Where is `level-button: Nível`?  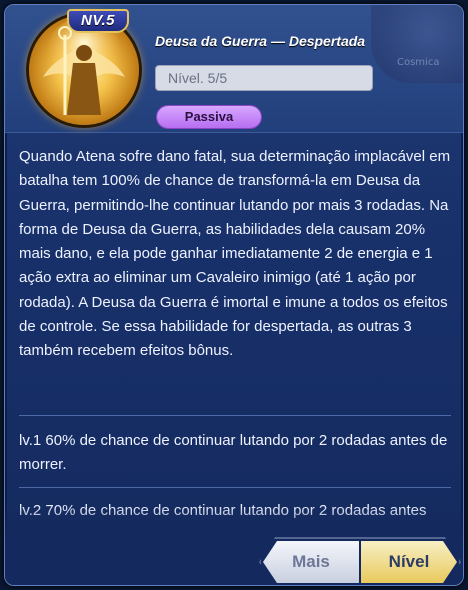
level-button: Nível is located at coordinates (409, 562).